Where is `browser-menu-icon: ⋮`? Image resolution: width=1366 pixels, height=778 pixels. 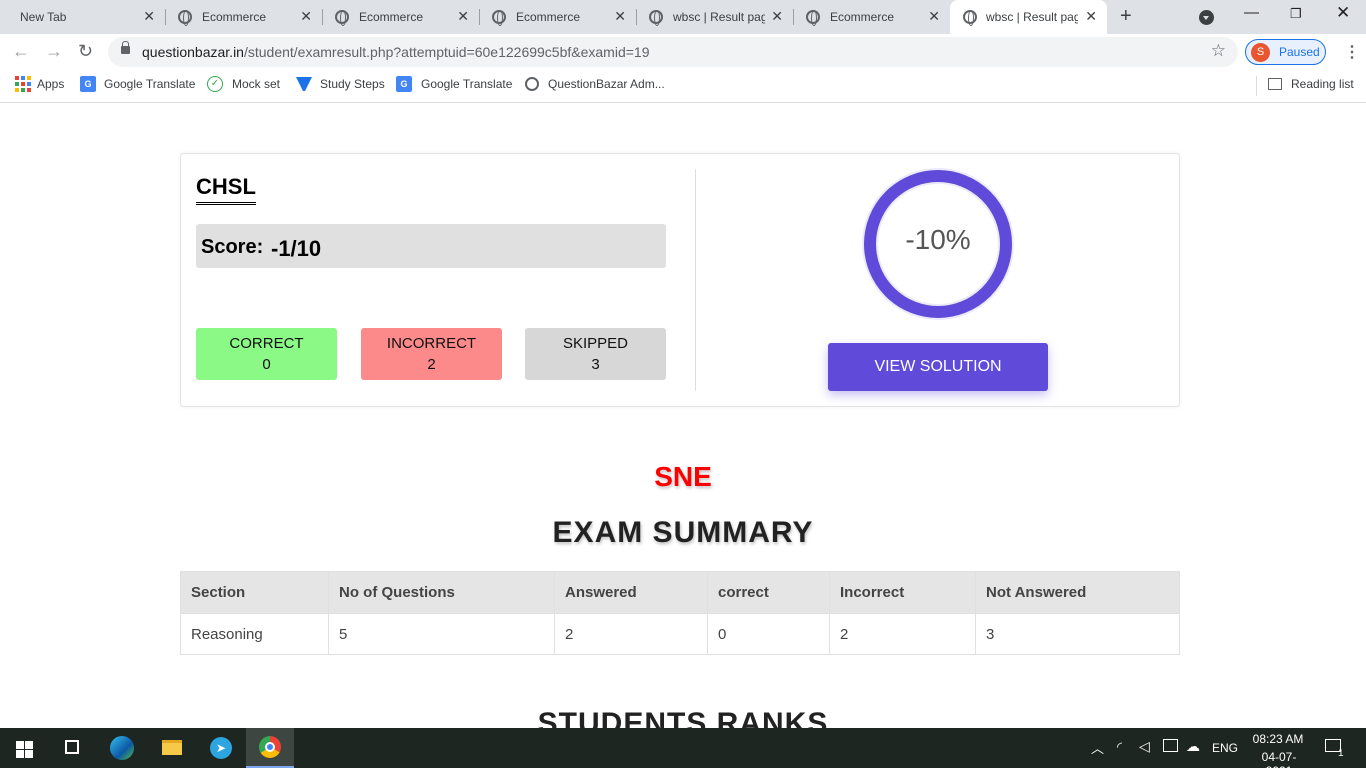 browser-menu-icon: ⋮ is located at coordinates (1352, 52).